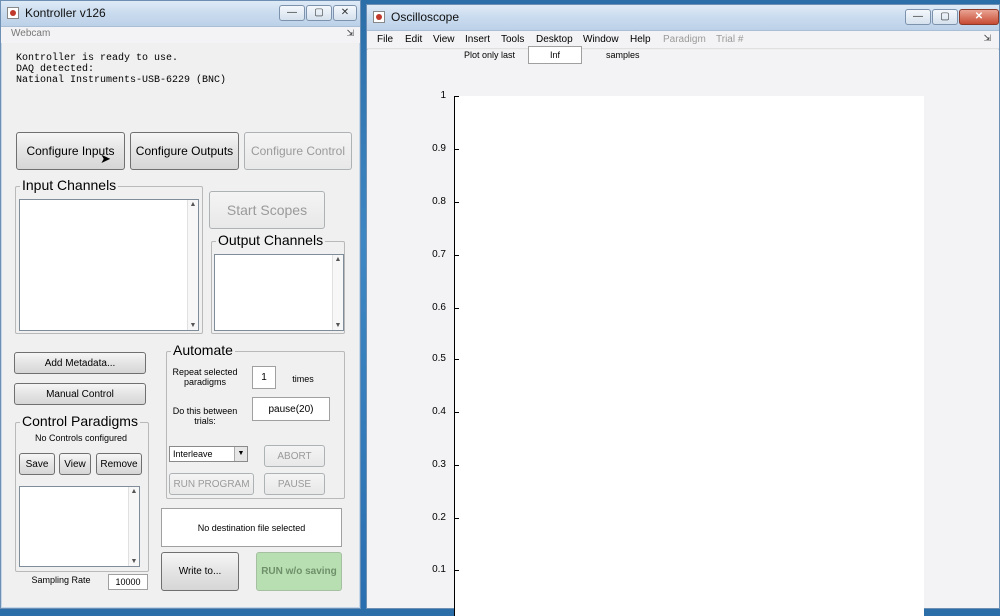 The height and width of the screenshot is (616, 1000). Describe the element at coordinates (729, 39) in the screenshot. I see `menu-trial: Trial #` at that location.